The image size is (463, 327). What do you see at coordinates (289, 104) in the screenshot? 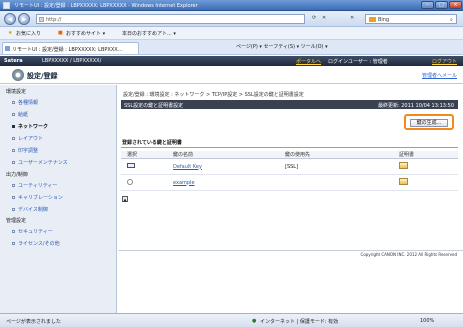
I see `panel-header: SSL設定の鍵と証明書設定 最終更新: 2011 10/04 13:13:50` at bounding box center [289, 104].